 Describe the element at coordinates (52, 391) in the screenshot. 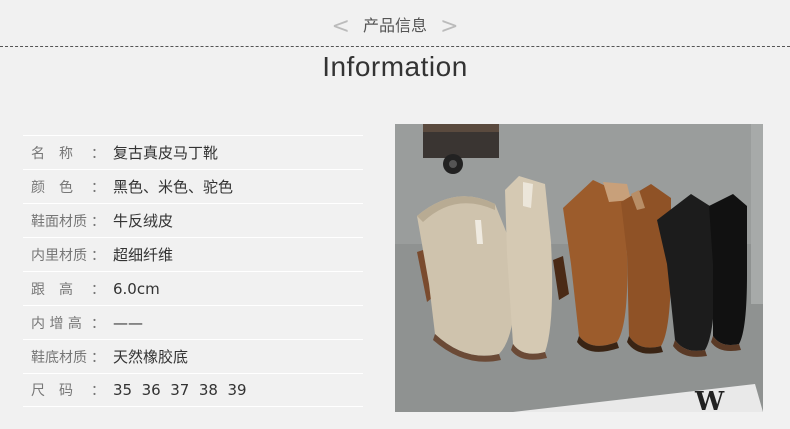

I see `spec-key: 尺 码` at that location.